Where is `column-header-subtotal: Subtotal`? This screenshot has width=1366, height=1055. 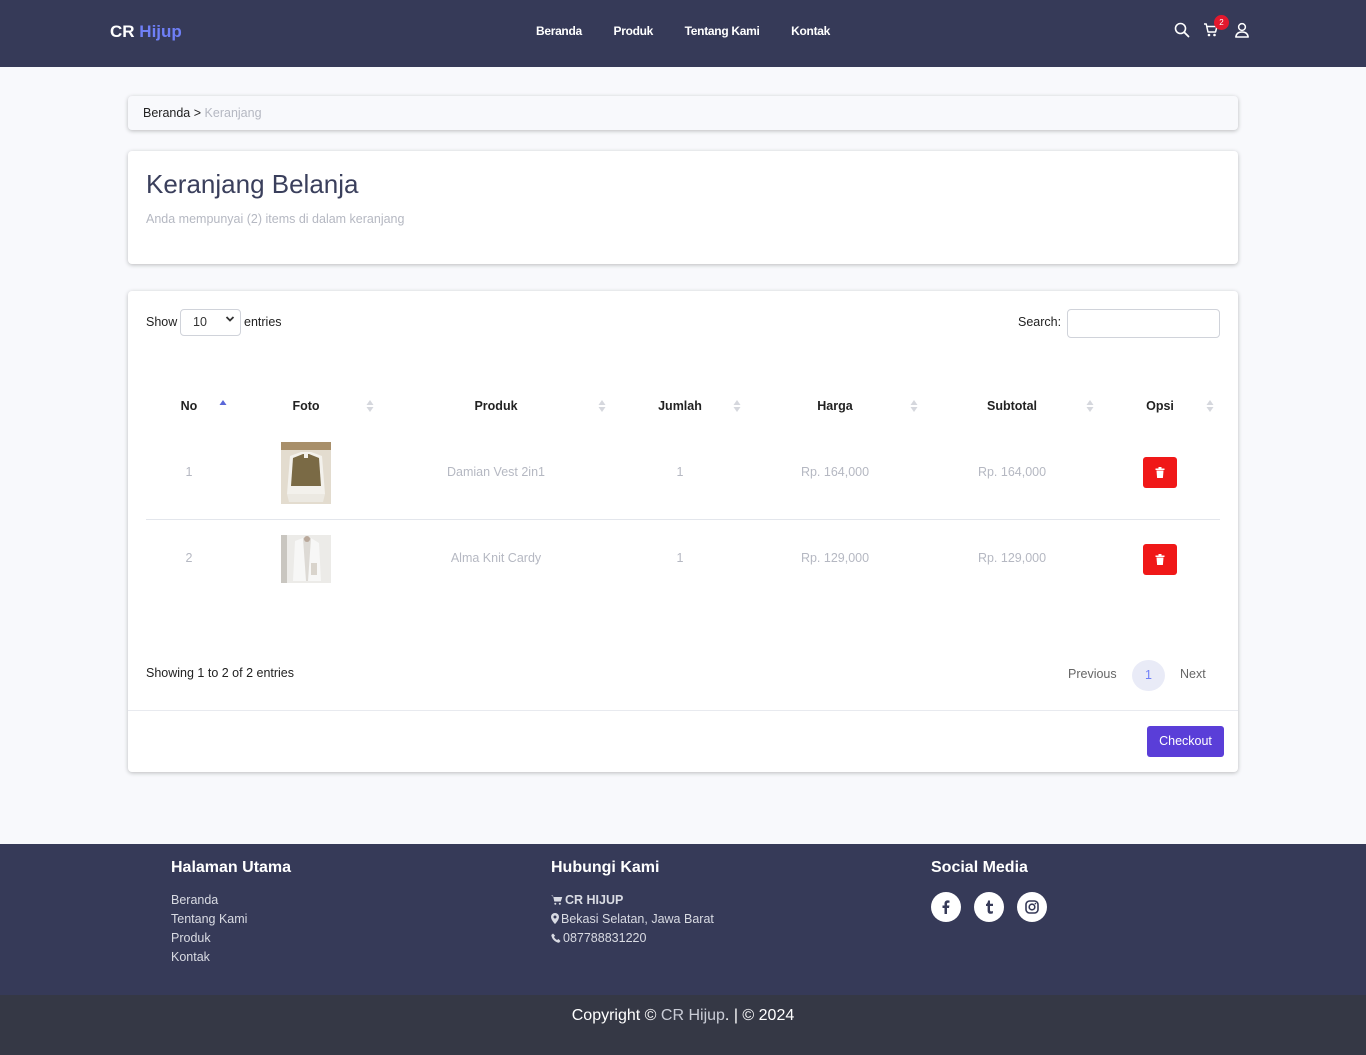
column-header-subtotal: Subtotal is located at coordinates (1012, 406).